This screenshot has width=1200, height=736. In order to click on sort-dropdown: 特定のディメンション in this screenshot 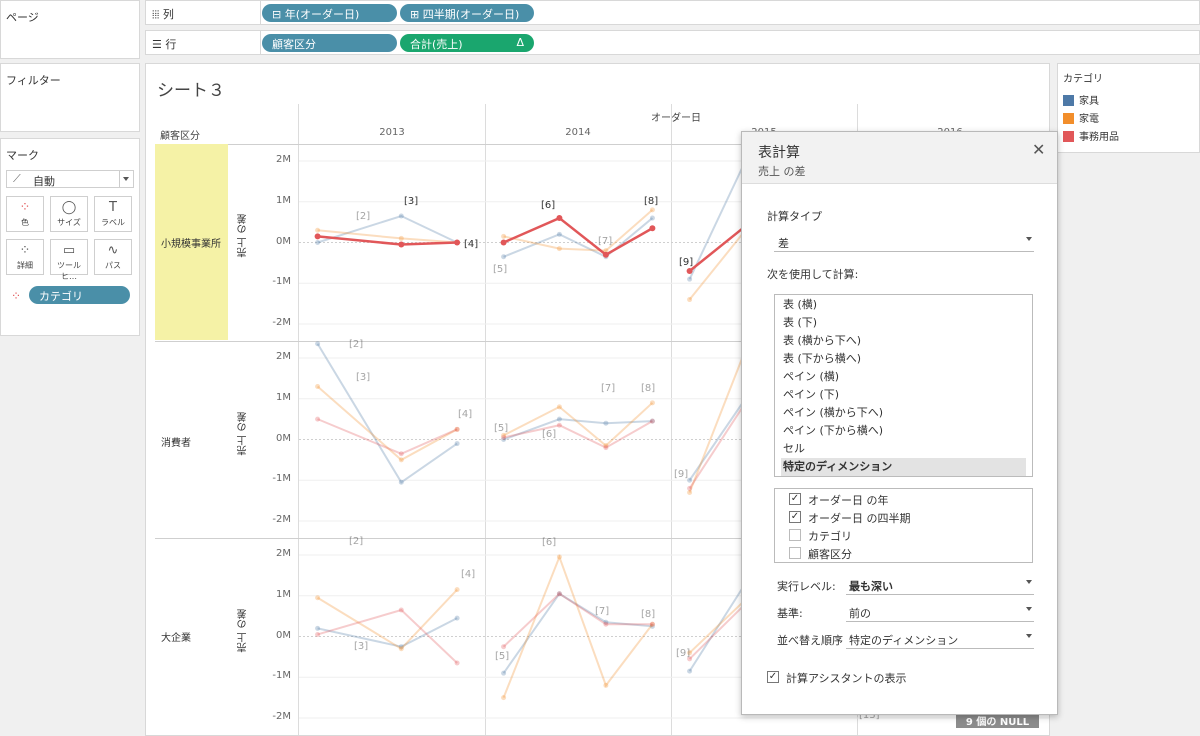, I will do `click(940, 639)`.